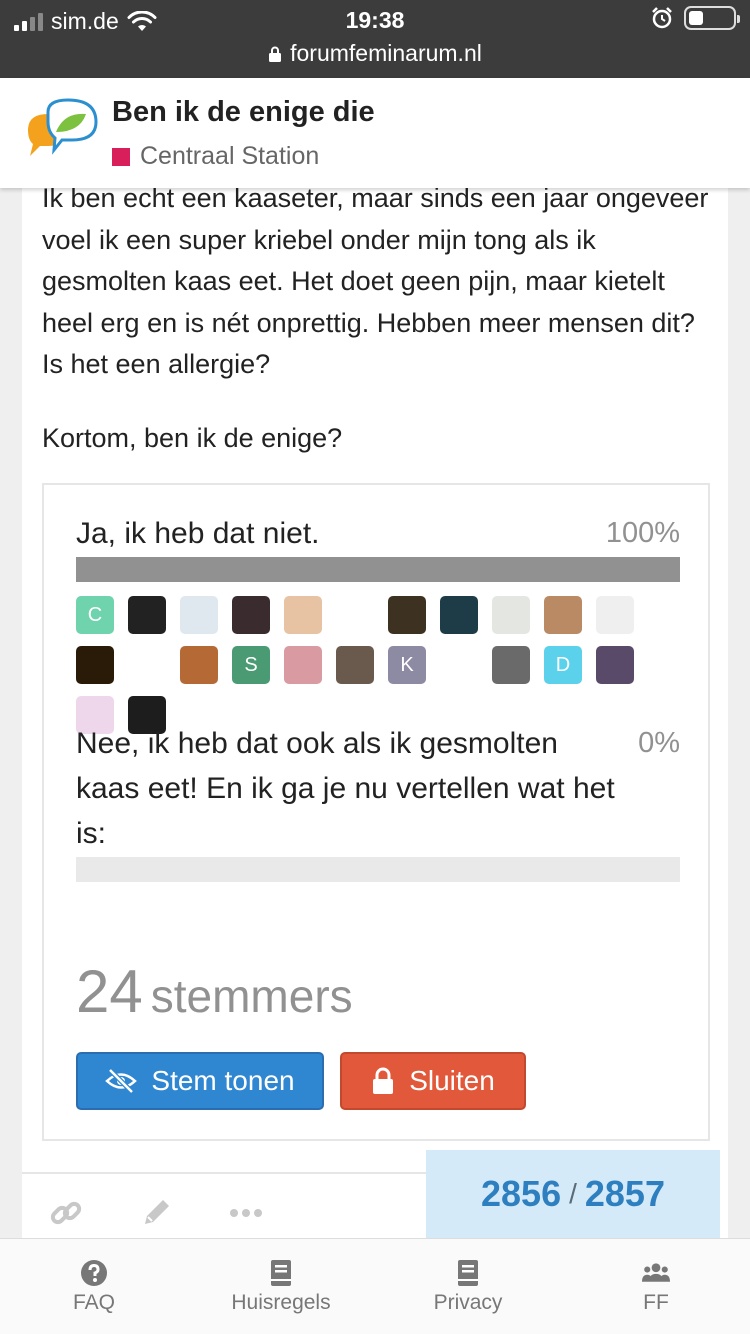 The width and height of the screenshot is (750, 1334). I want to click on topic-progress: 2856 / 2857, so click(573, 1196).